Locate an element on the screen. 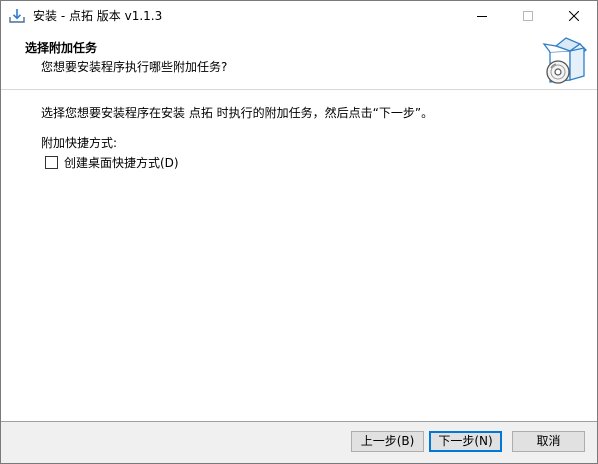  wizard-footer: 上一步(B) 下一步(N) 取消 is located at coordinates (299, 442).